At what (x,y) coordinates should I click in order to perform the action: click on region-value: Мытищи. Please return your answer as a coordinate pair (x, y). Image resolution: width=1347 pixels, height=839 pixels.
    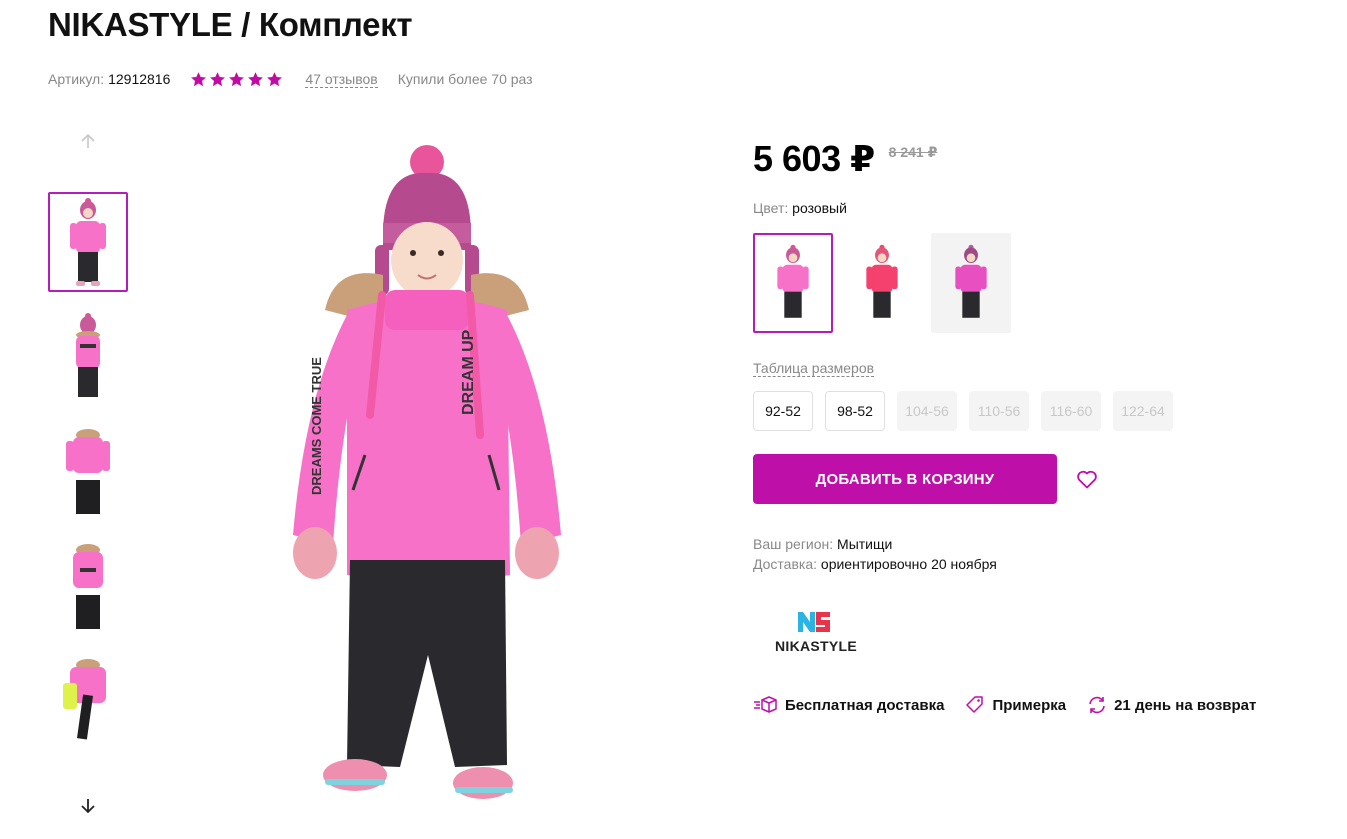
    Looking at the image, I should click on (864, 544).